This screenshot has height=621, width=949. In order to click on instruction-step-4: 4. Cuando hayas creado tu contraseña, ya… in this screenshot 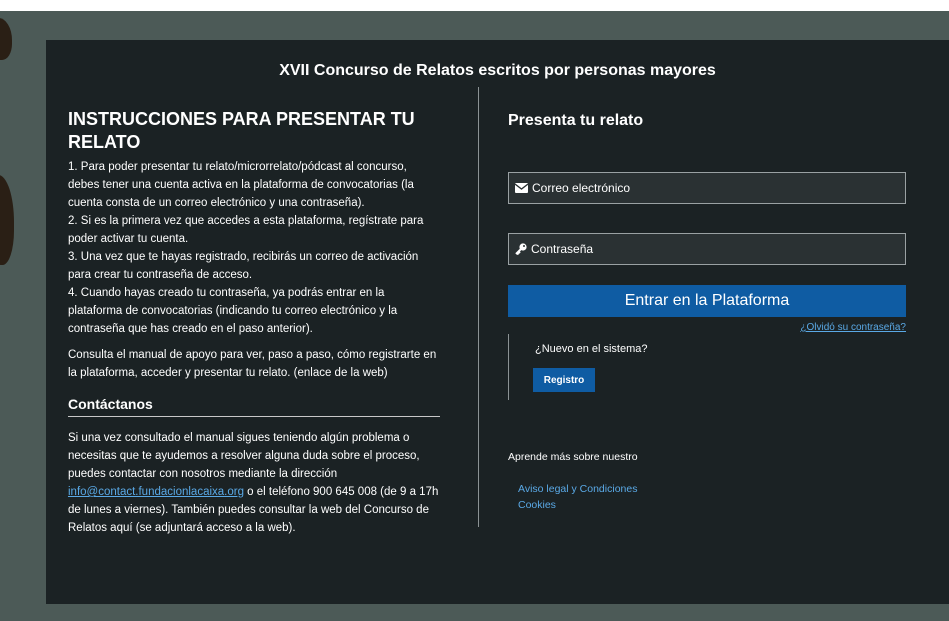, I will do `click(233, 311)`.